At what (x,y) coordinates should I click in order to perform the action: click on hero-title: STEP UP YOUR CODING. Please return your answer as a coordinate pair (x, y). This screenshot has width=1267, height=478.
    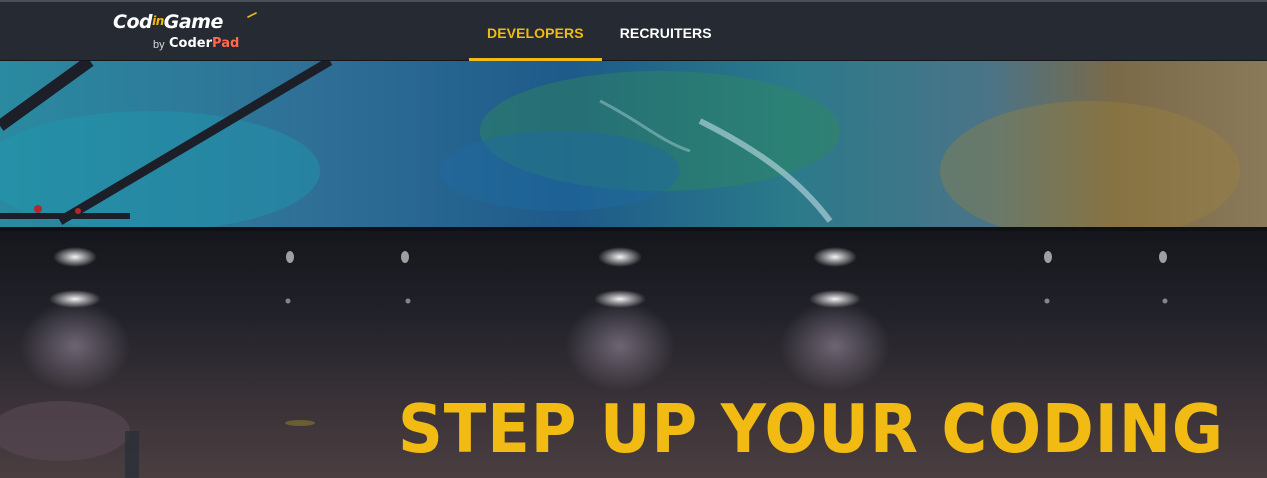
    Looking at the image, I should click on (811, 429).